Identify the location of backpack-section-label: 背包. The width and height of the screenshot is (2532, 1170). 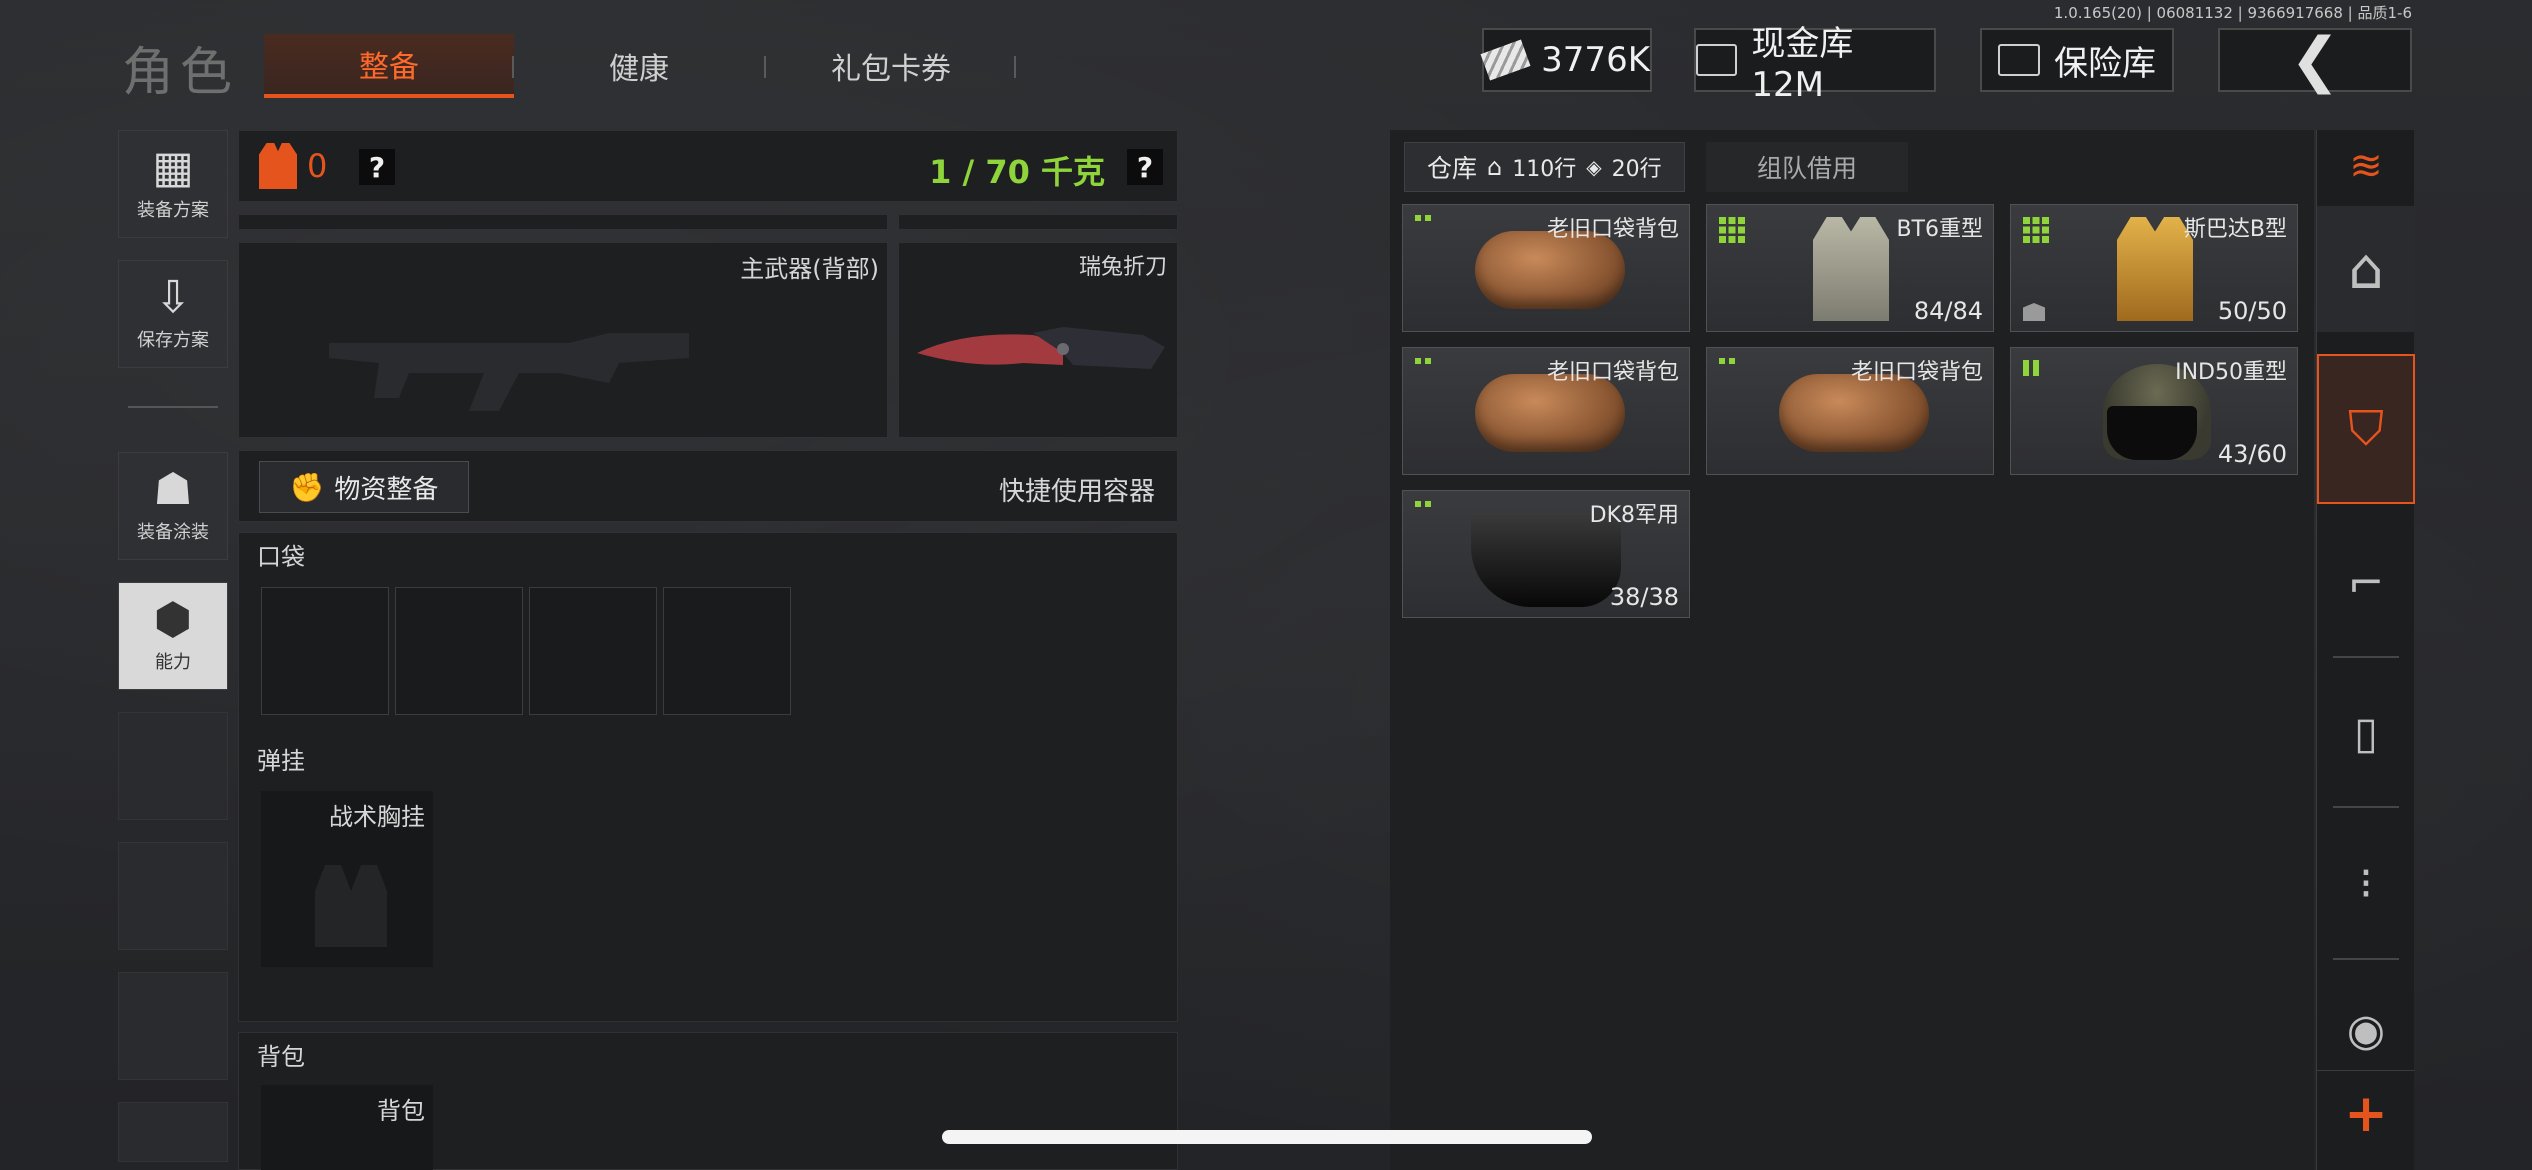
(281, 1057).